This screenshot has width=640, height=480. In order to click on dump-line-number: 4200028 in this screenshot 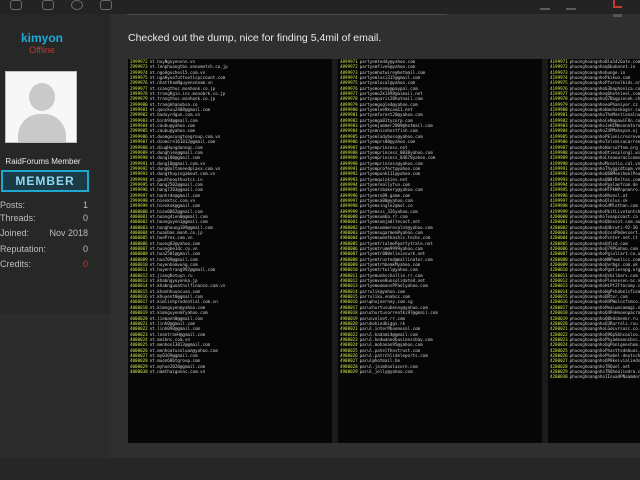, I will do `click(559, 366)`.